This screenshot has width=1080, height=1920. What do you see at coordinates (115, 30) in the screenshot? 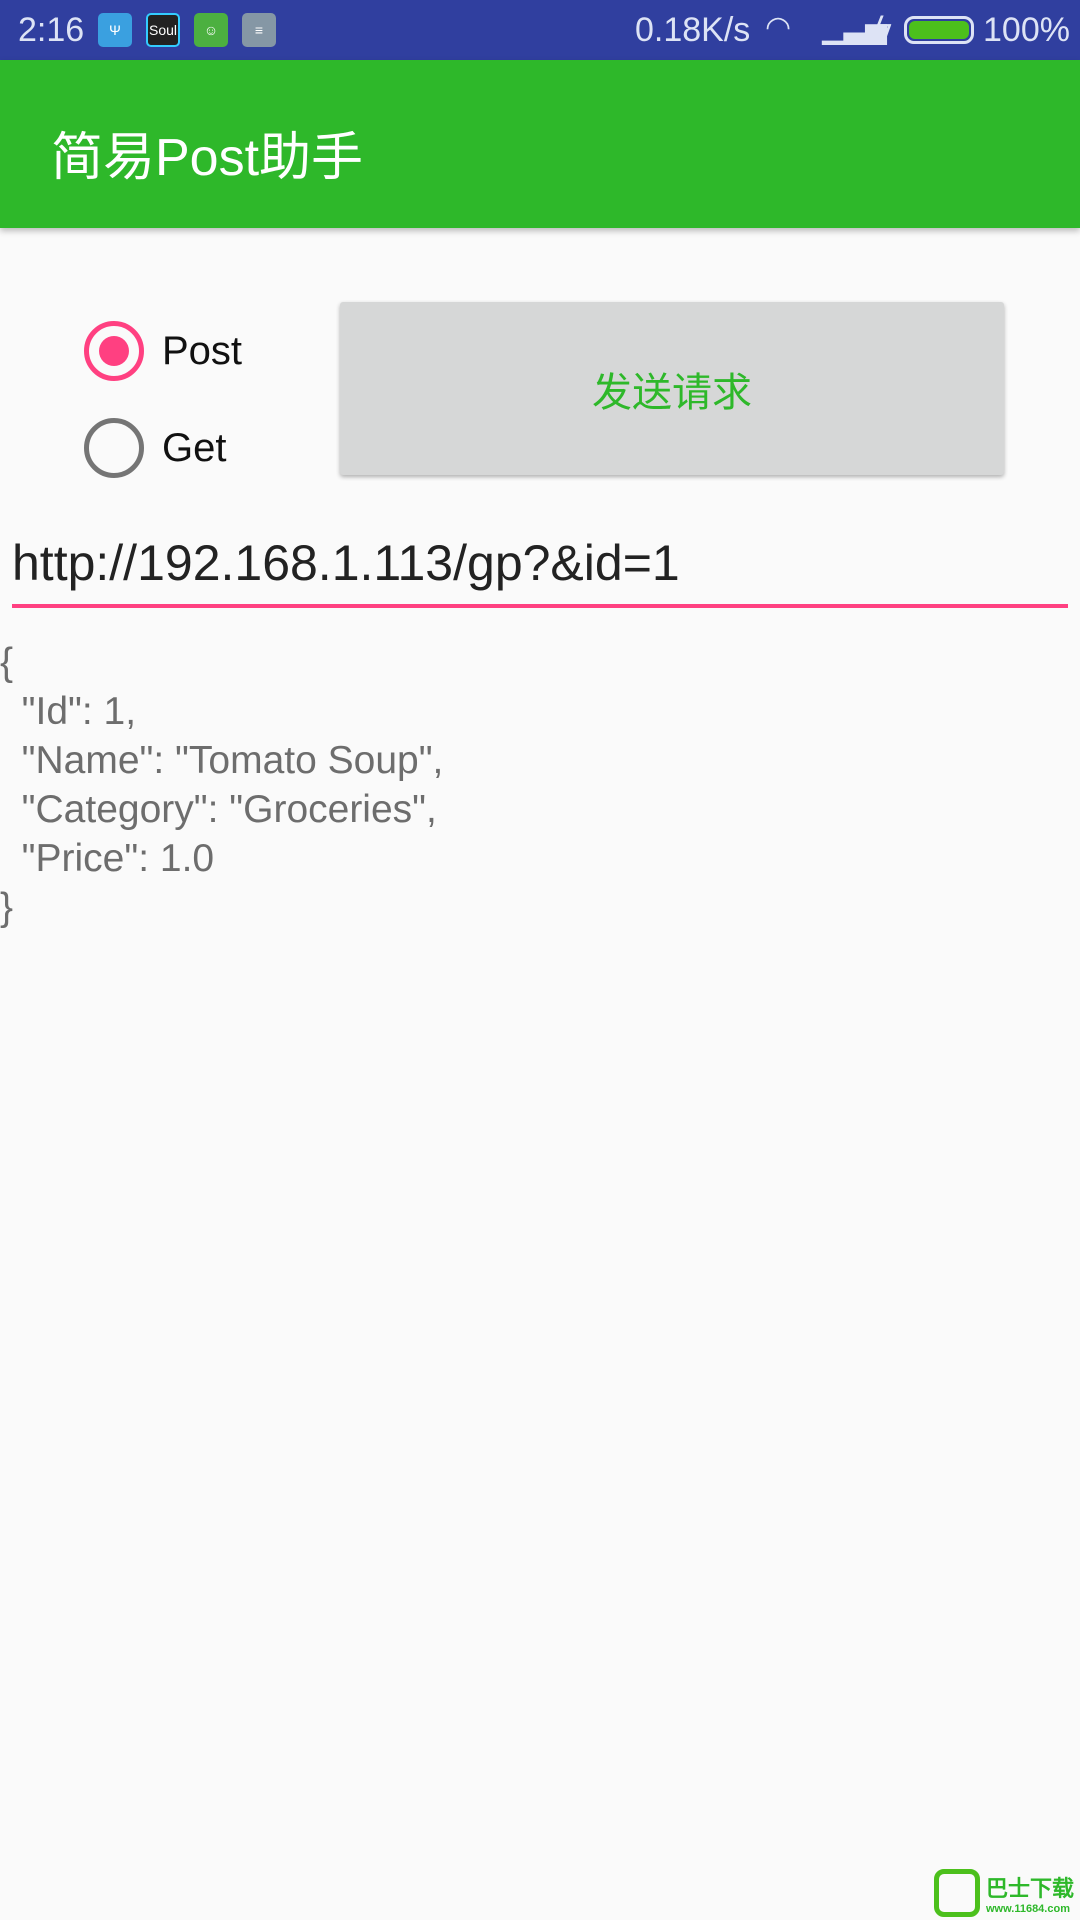
I see `usb-icon: Ψ` at bounding box center [115, 30].